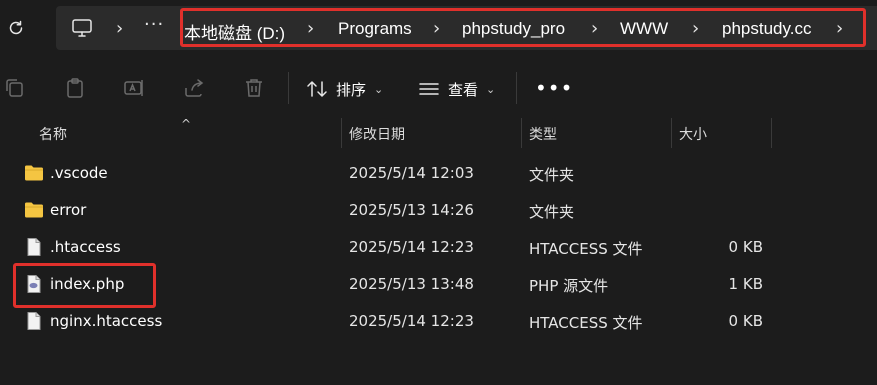  I want to click on rename-icon, so click(134, 88).